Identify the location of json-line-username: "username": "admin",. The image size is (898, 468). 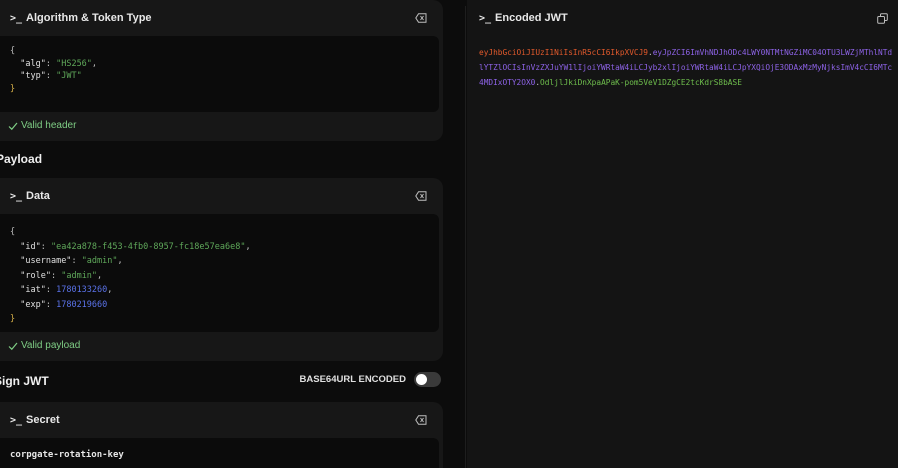
(71, 261).